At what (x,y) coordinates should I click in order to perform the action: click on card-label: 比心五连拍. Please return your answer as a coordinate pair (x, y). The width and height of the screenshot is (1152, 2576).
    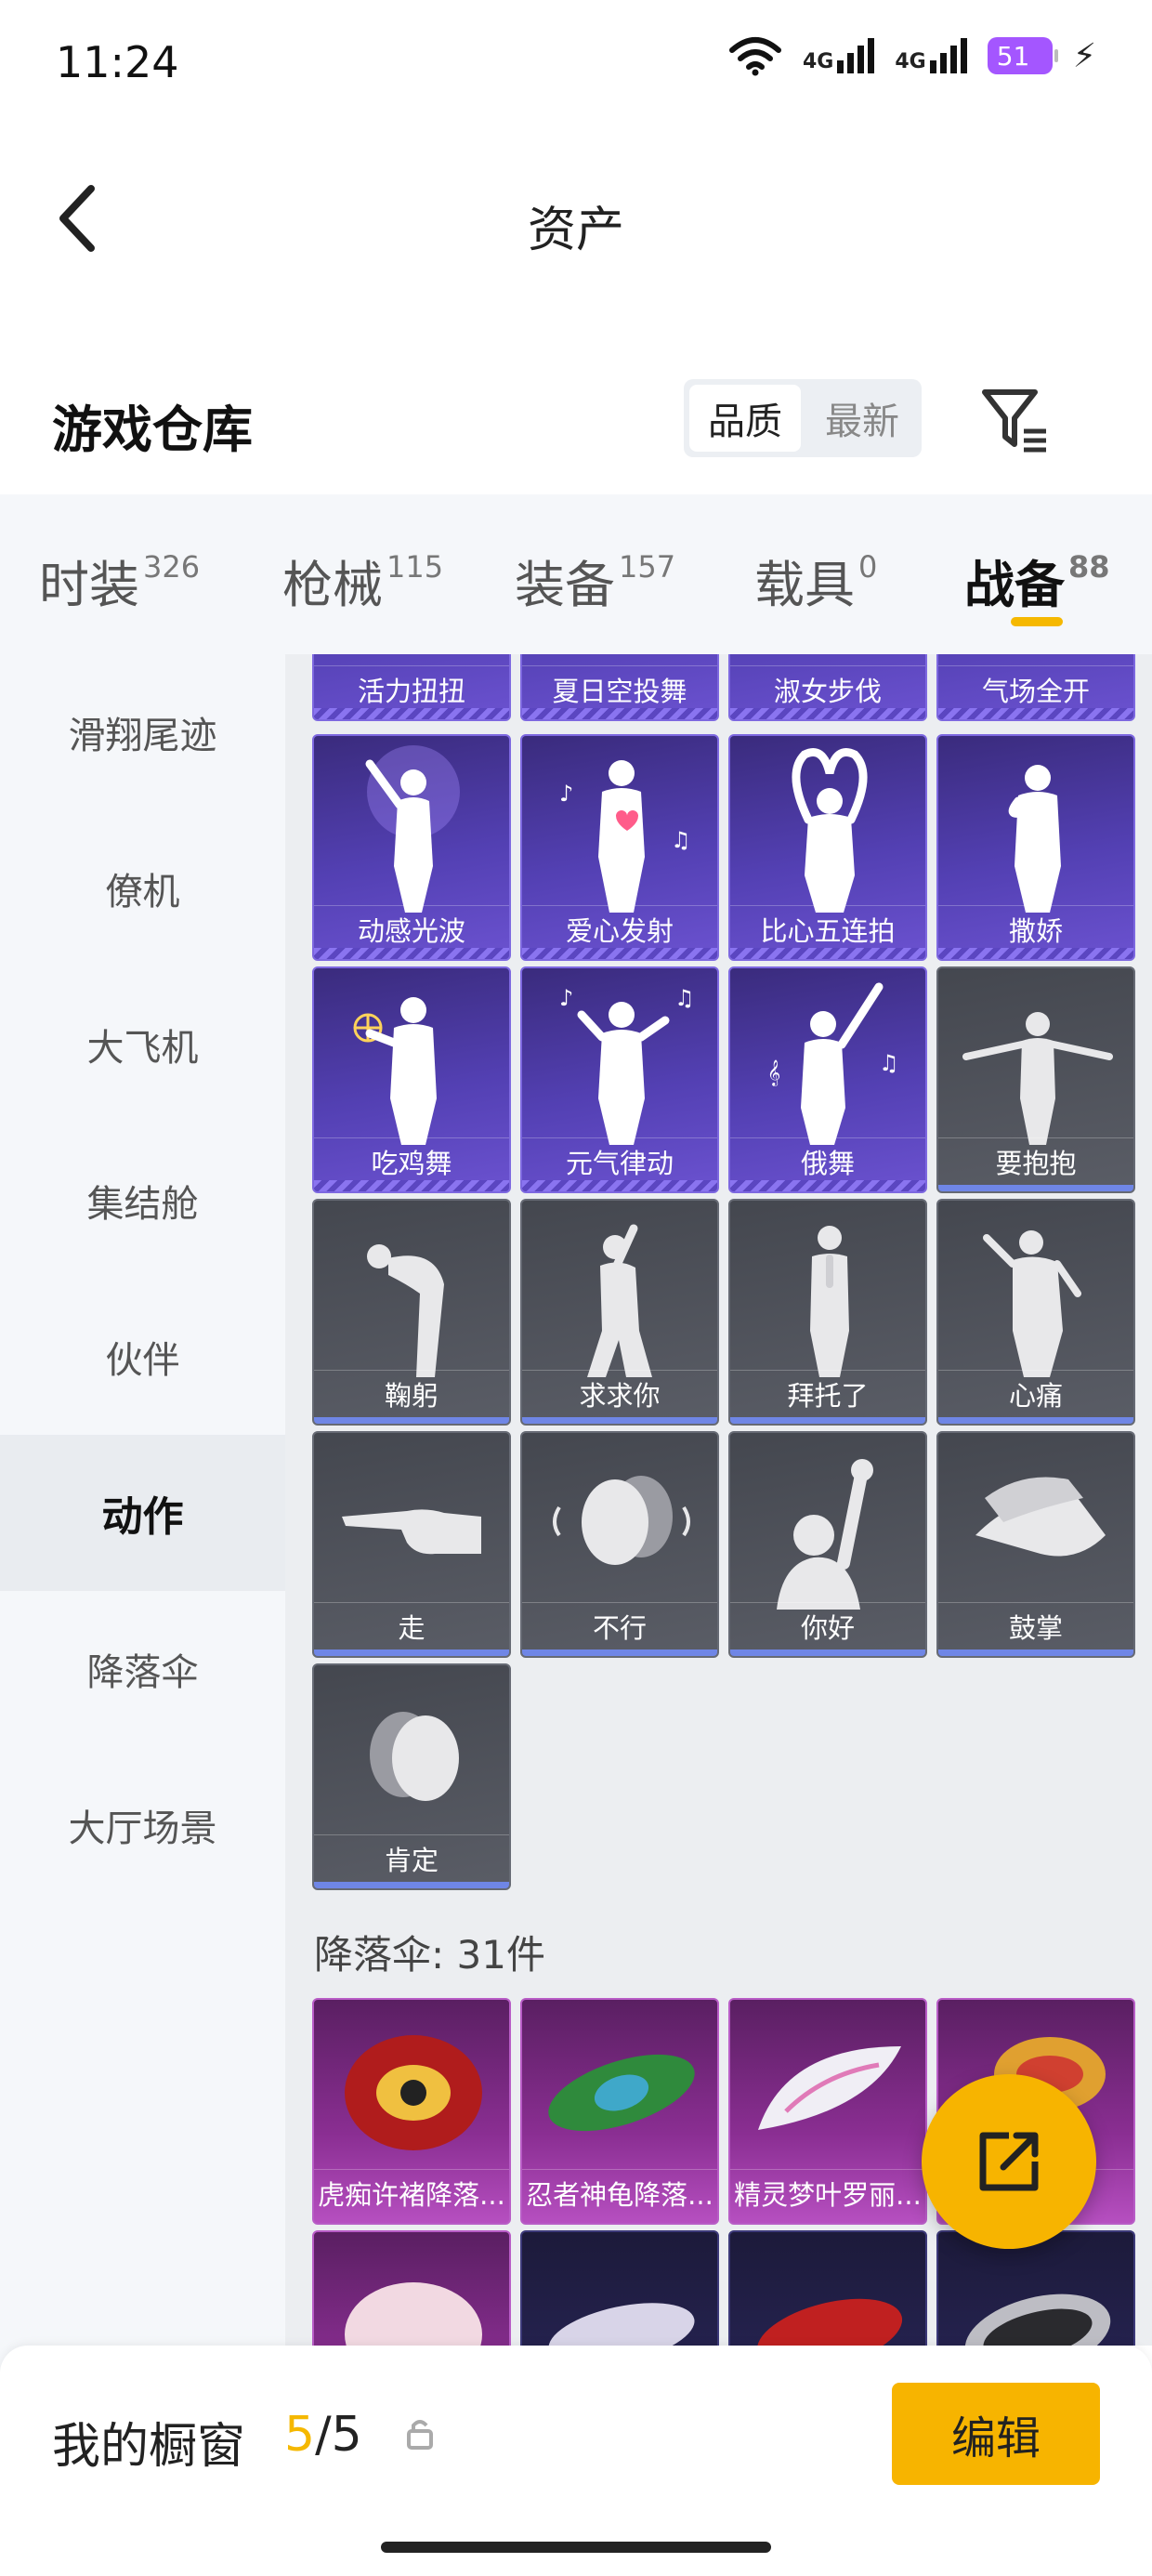
    Looking at the image, I should click on (827, 929).